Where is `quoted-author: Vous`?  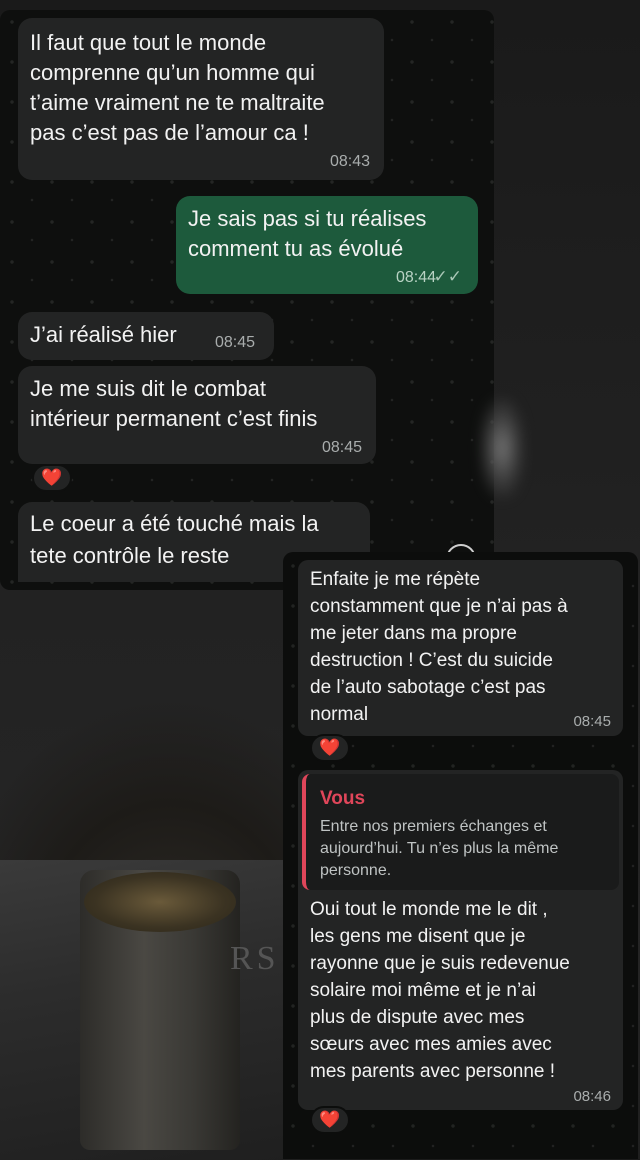
quoted-author: Vous is located at coordinates (343, 798).